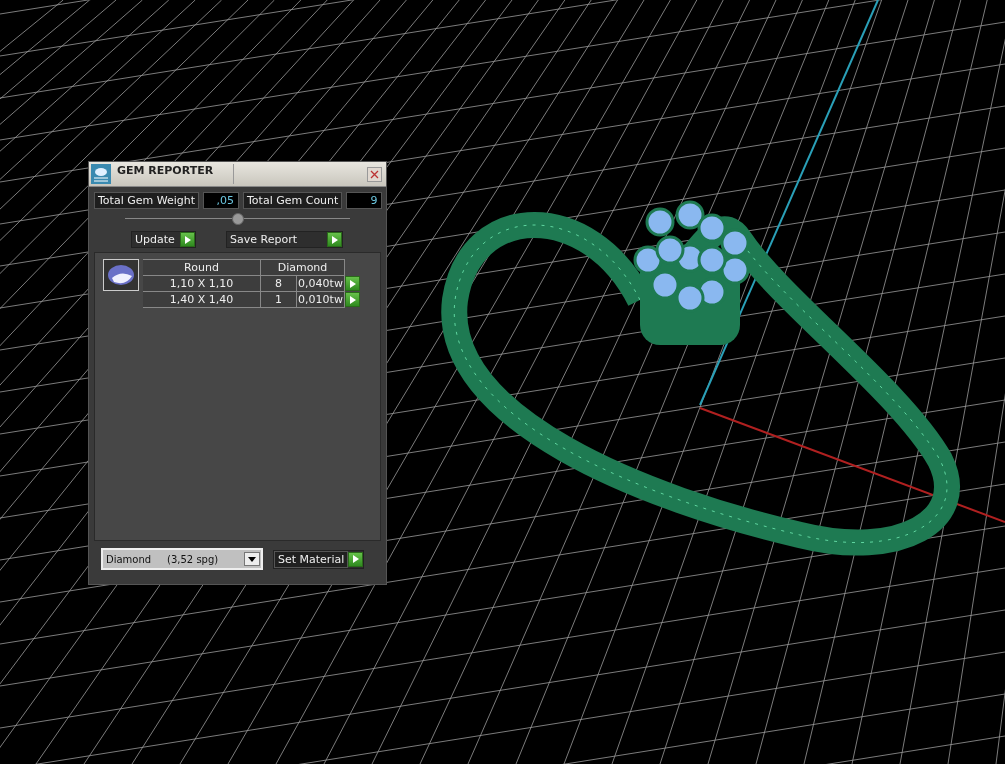 Image resolution: width=1005 pixels, height=764 pixels. What do you see at coordinates (202, 284) in the screenshot?
I see `table-cell: 1,10 X 1,10` at bounding box center [202, 284].